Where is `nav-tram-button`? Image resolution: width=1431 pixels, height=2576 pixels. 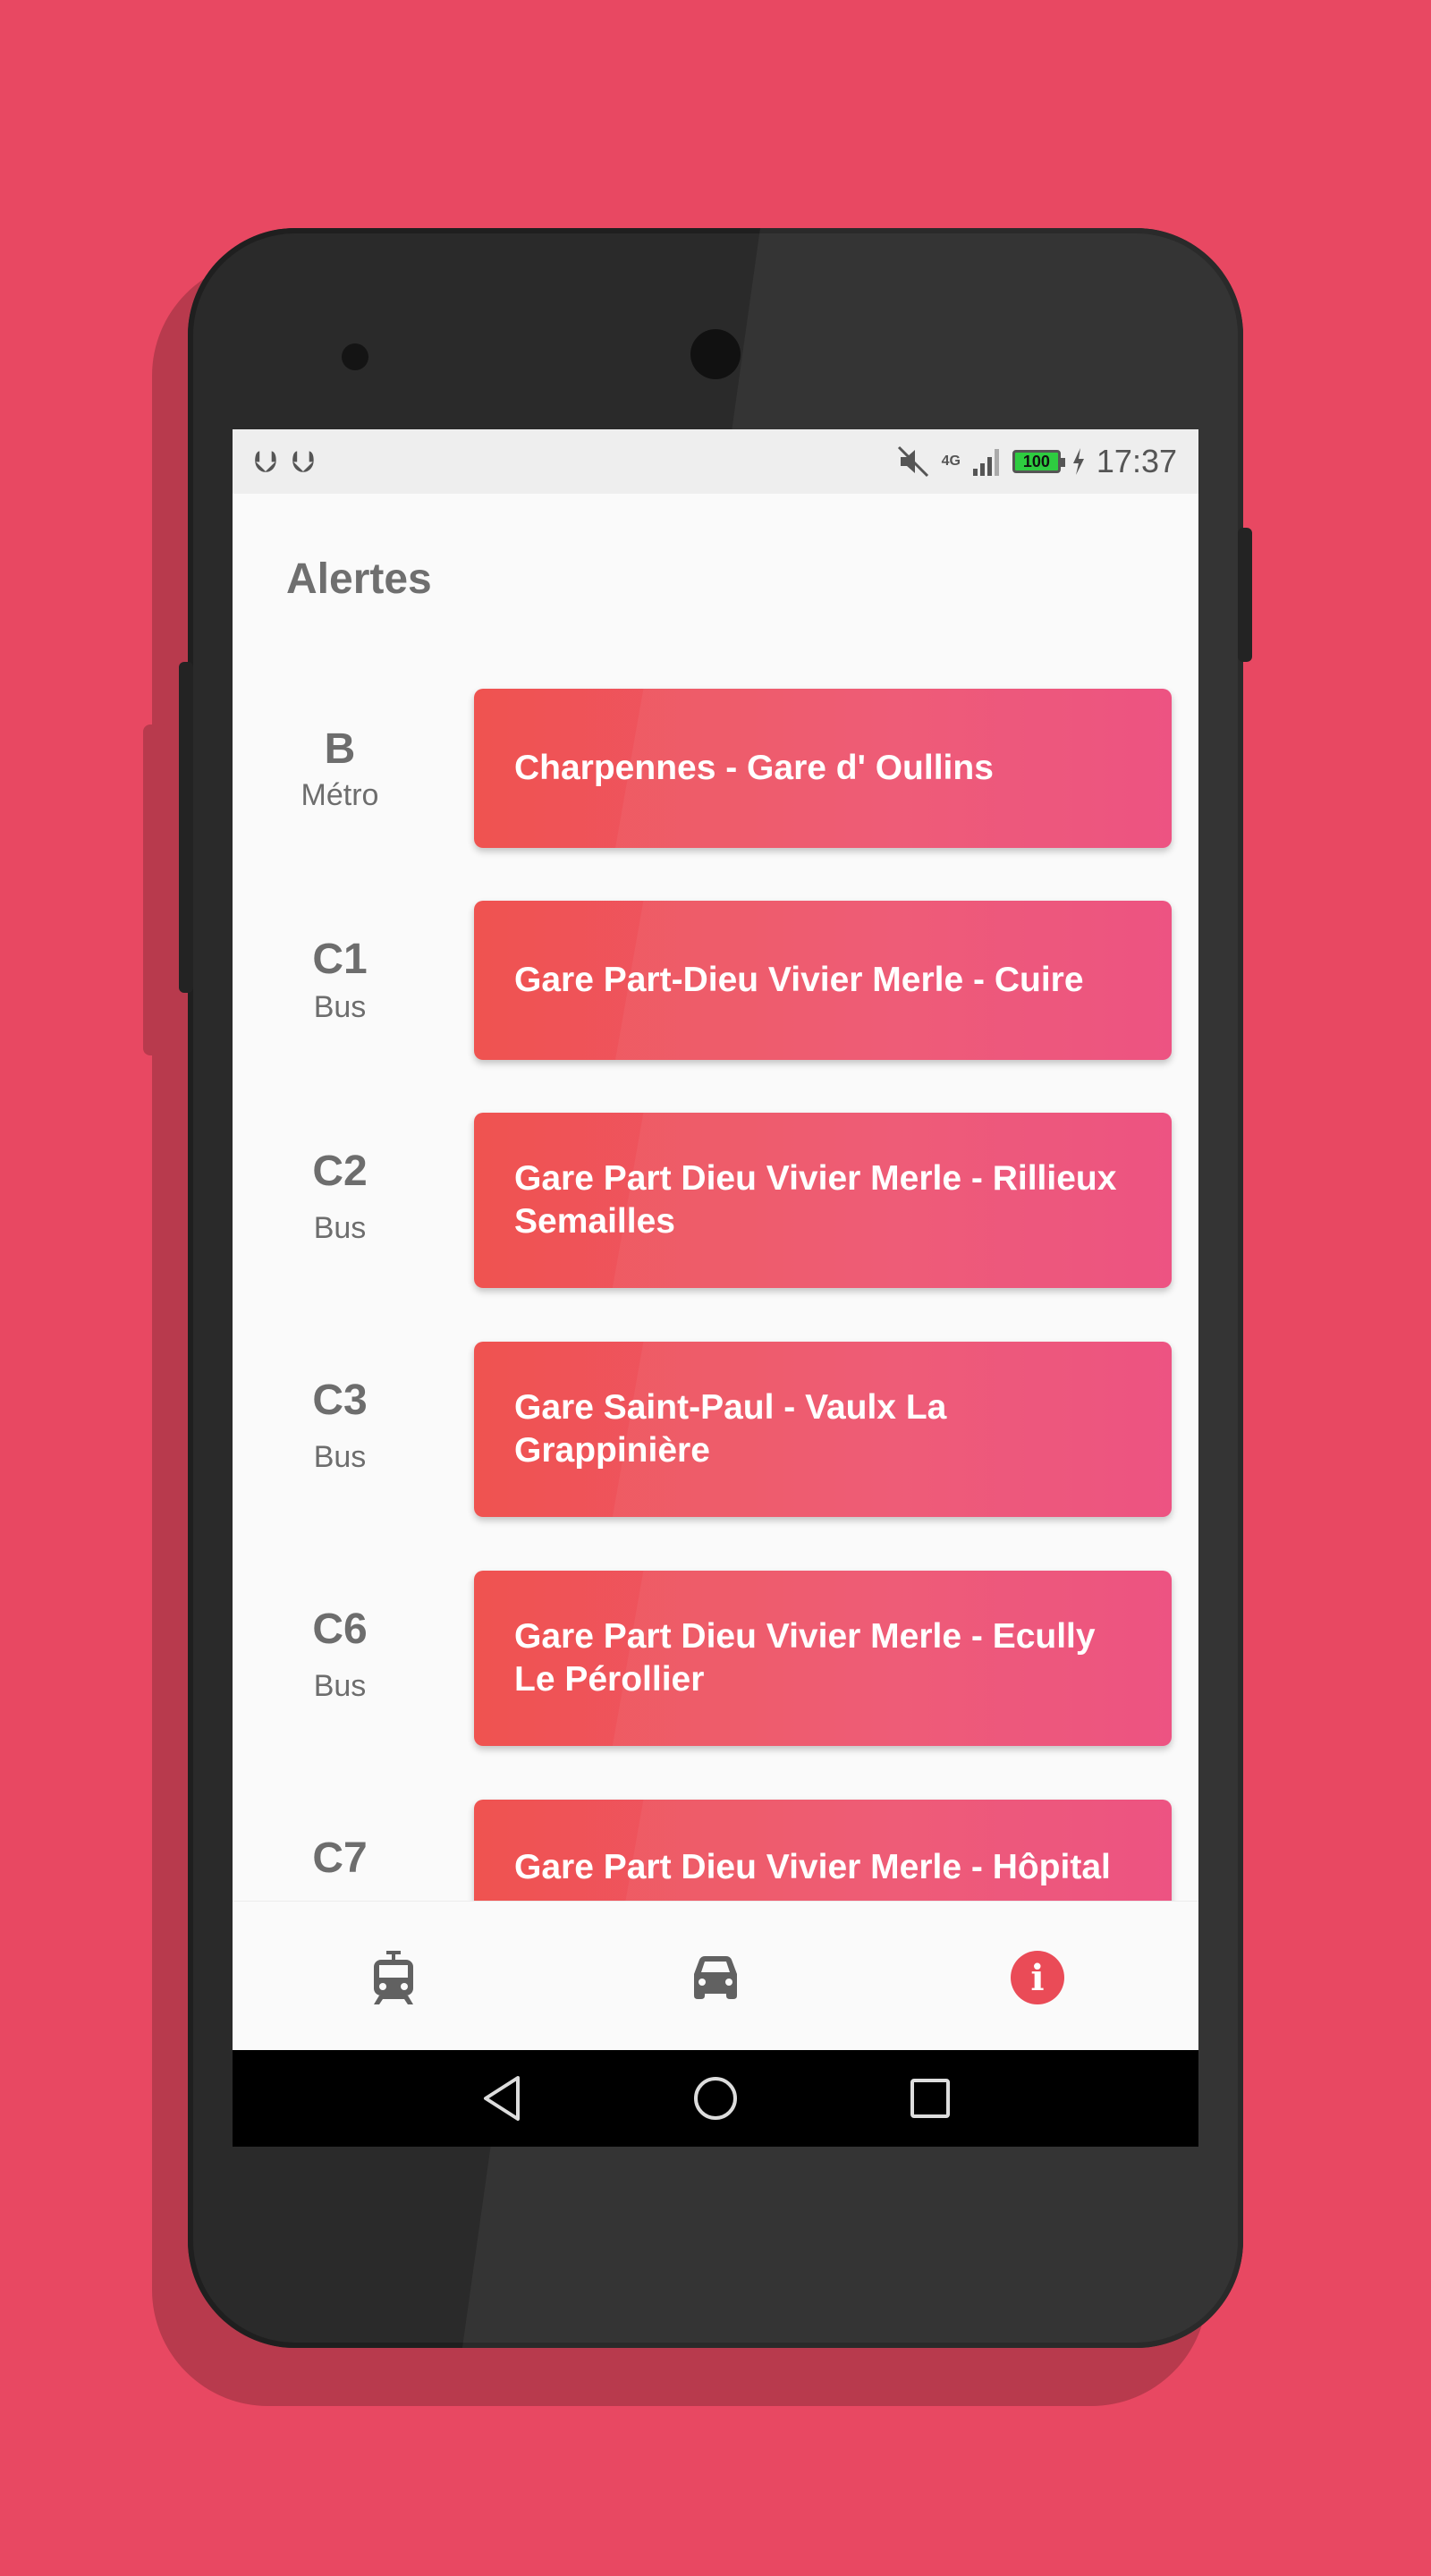
nav-tram-button is located at coordinates (394, 1977).